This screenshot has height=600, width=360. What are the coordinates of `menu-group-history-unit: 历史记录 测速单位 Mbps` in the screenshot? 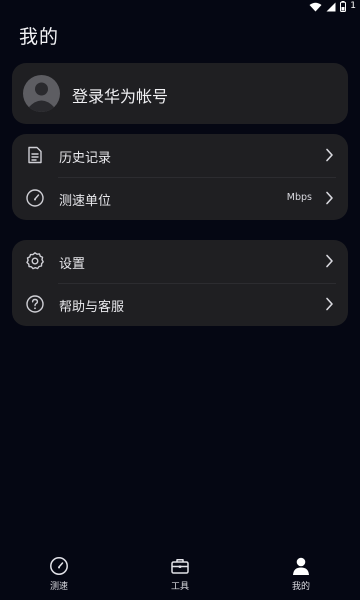 It's located at (180, 177).